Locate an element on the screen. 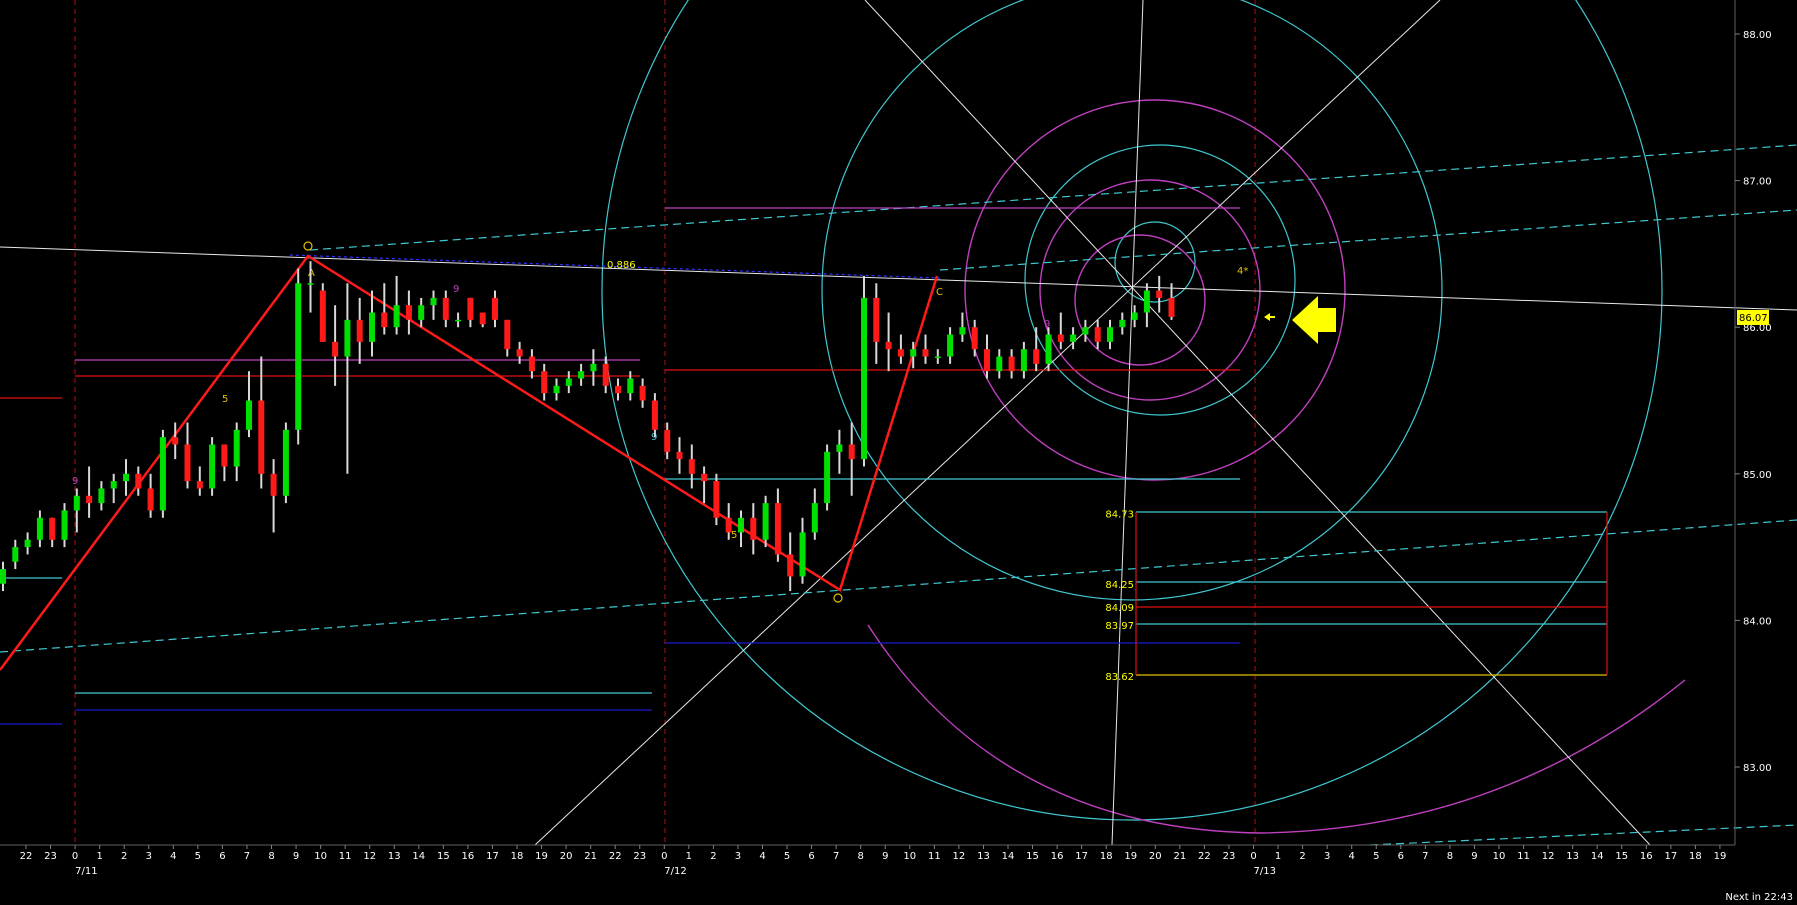 Image resolution: width=1797 pixels, height=905 pixels. time-tick-label: 21 is located at coordinates (590, 856).